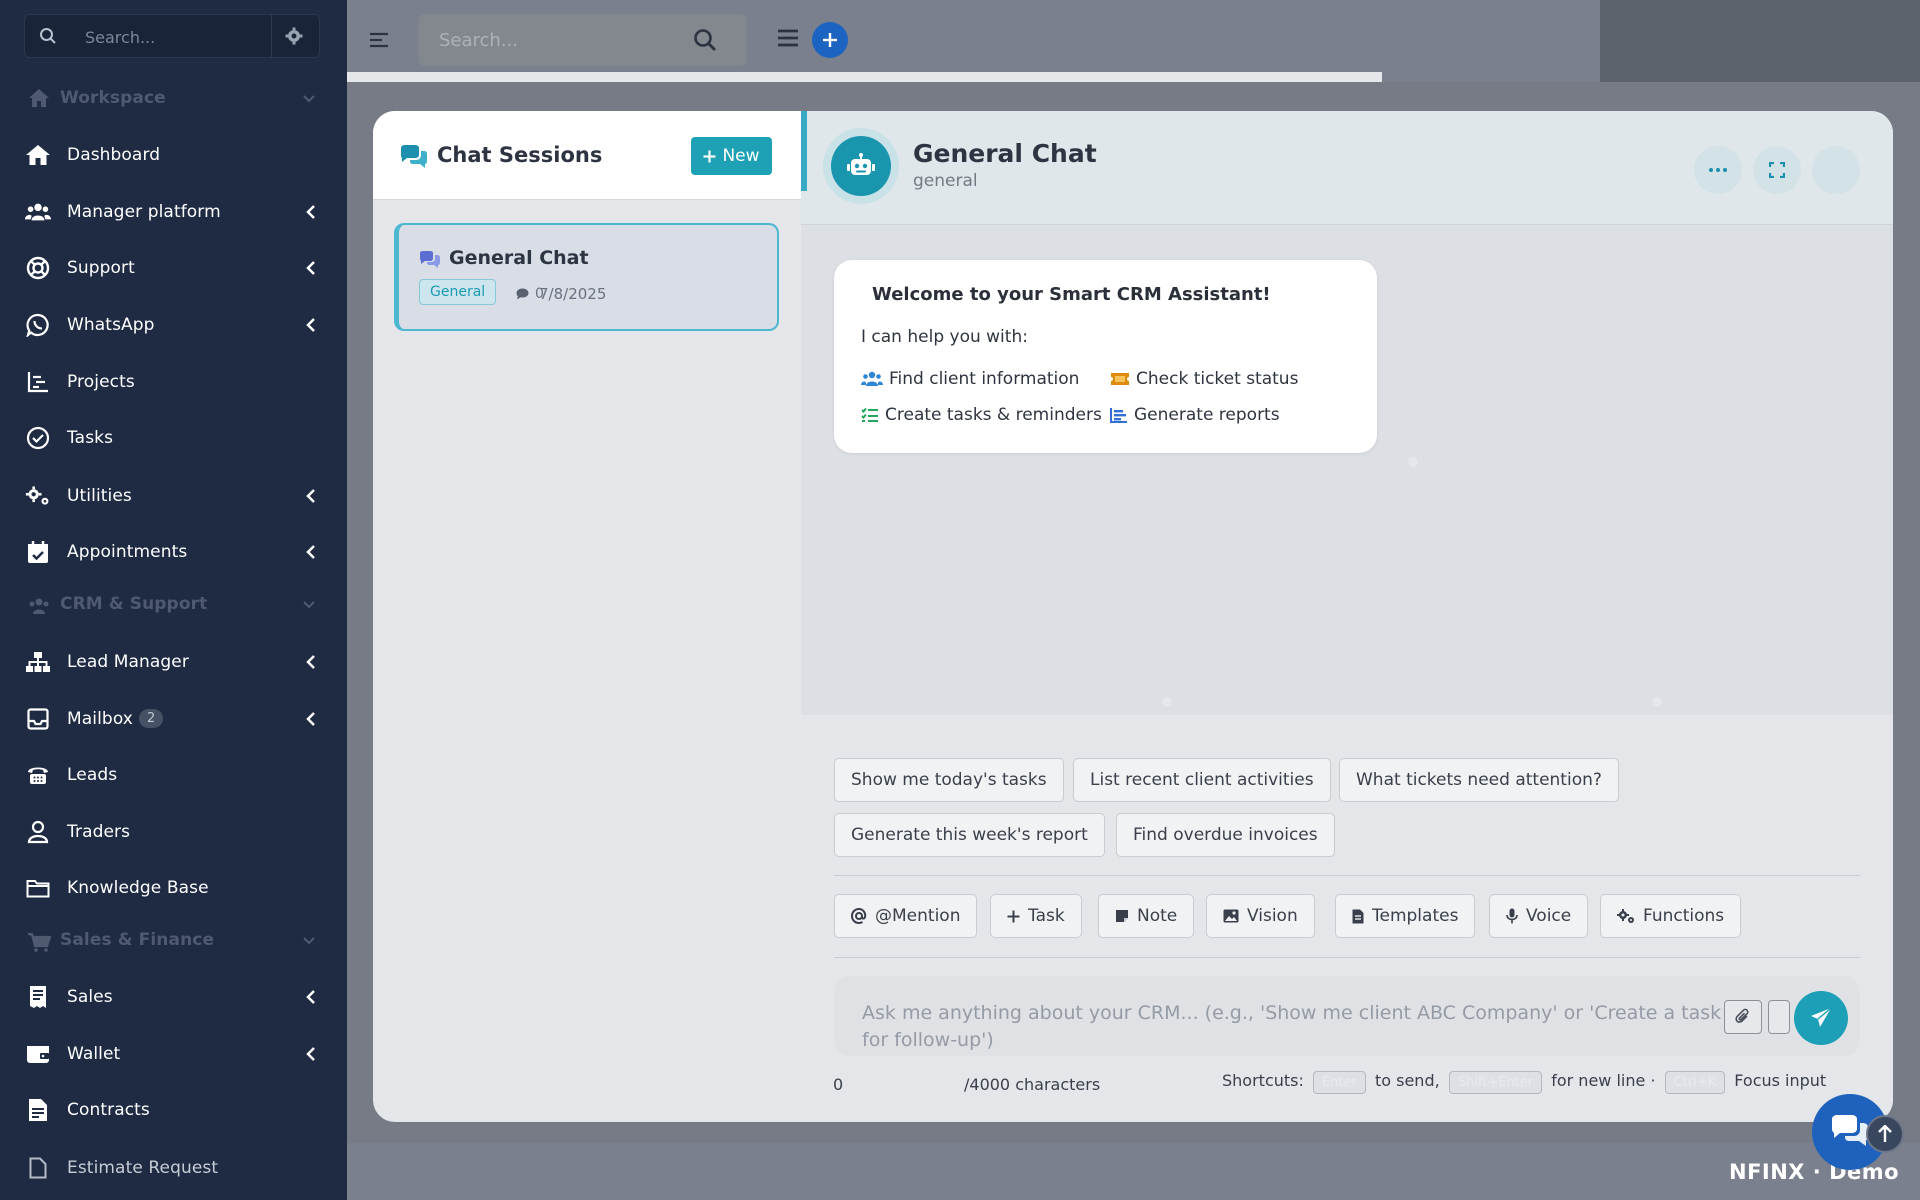 Image resolution: width=1920 pixels, height=1200 pixels. What do you see at coordinates (173, 1054) in the screenshot?
I see `sidebar-item-wallet: Wallet` at bounding box center [173, 1054].